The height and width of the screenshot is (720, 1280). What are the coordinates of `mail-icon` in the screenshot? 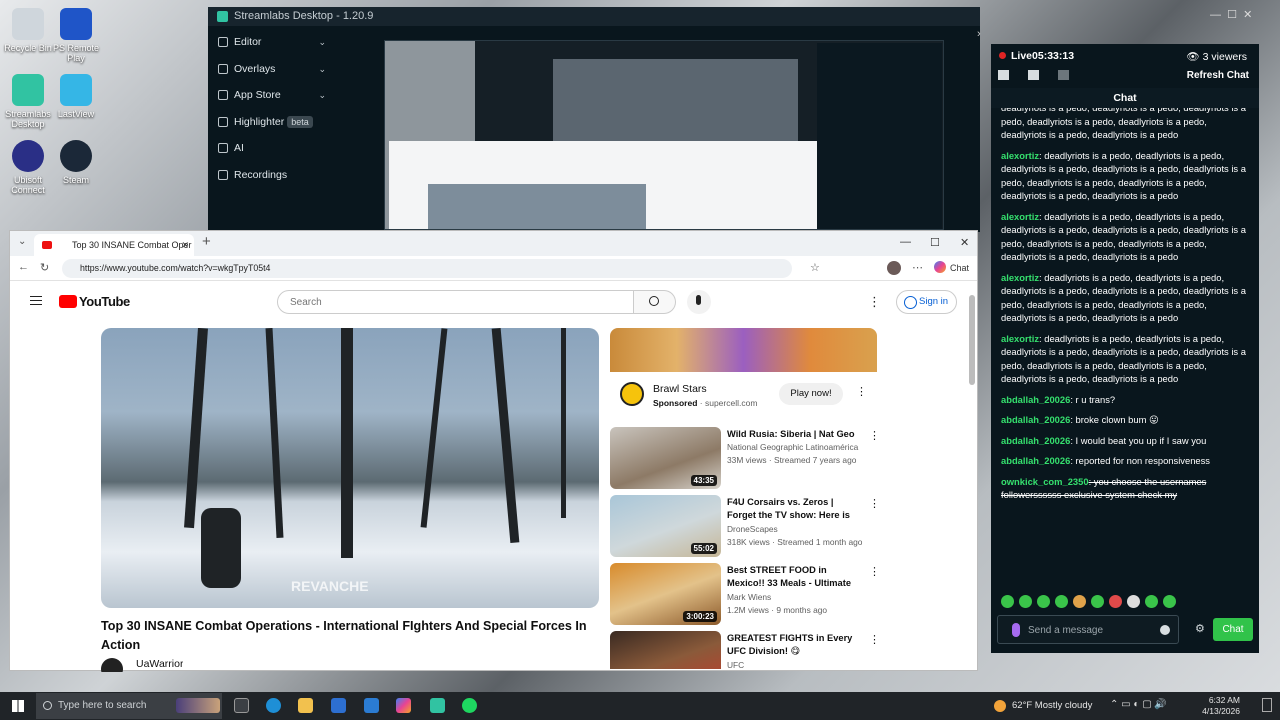 It's located at (371, 705).